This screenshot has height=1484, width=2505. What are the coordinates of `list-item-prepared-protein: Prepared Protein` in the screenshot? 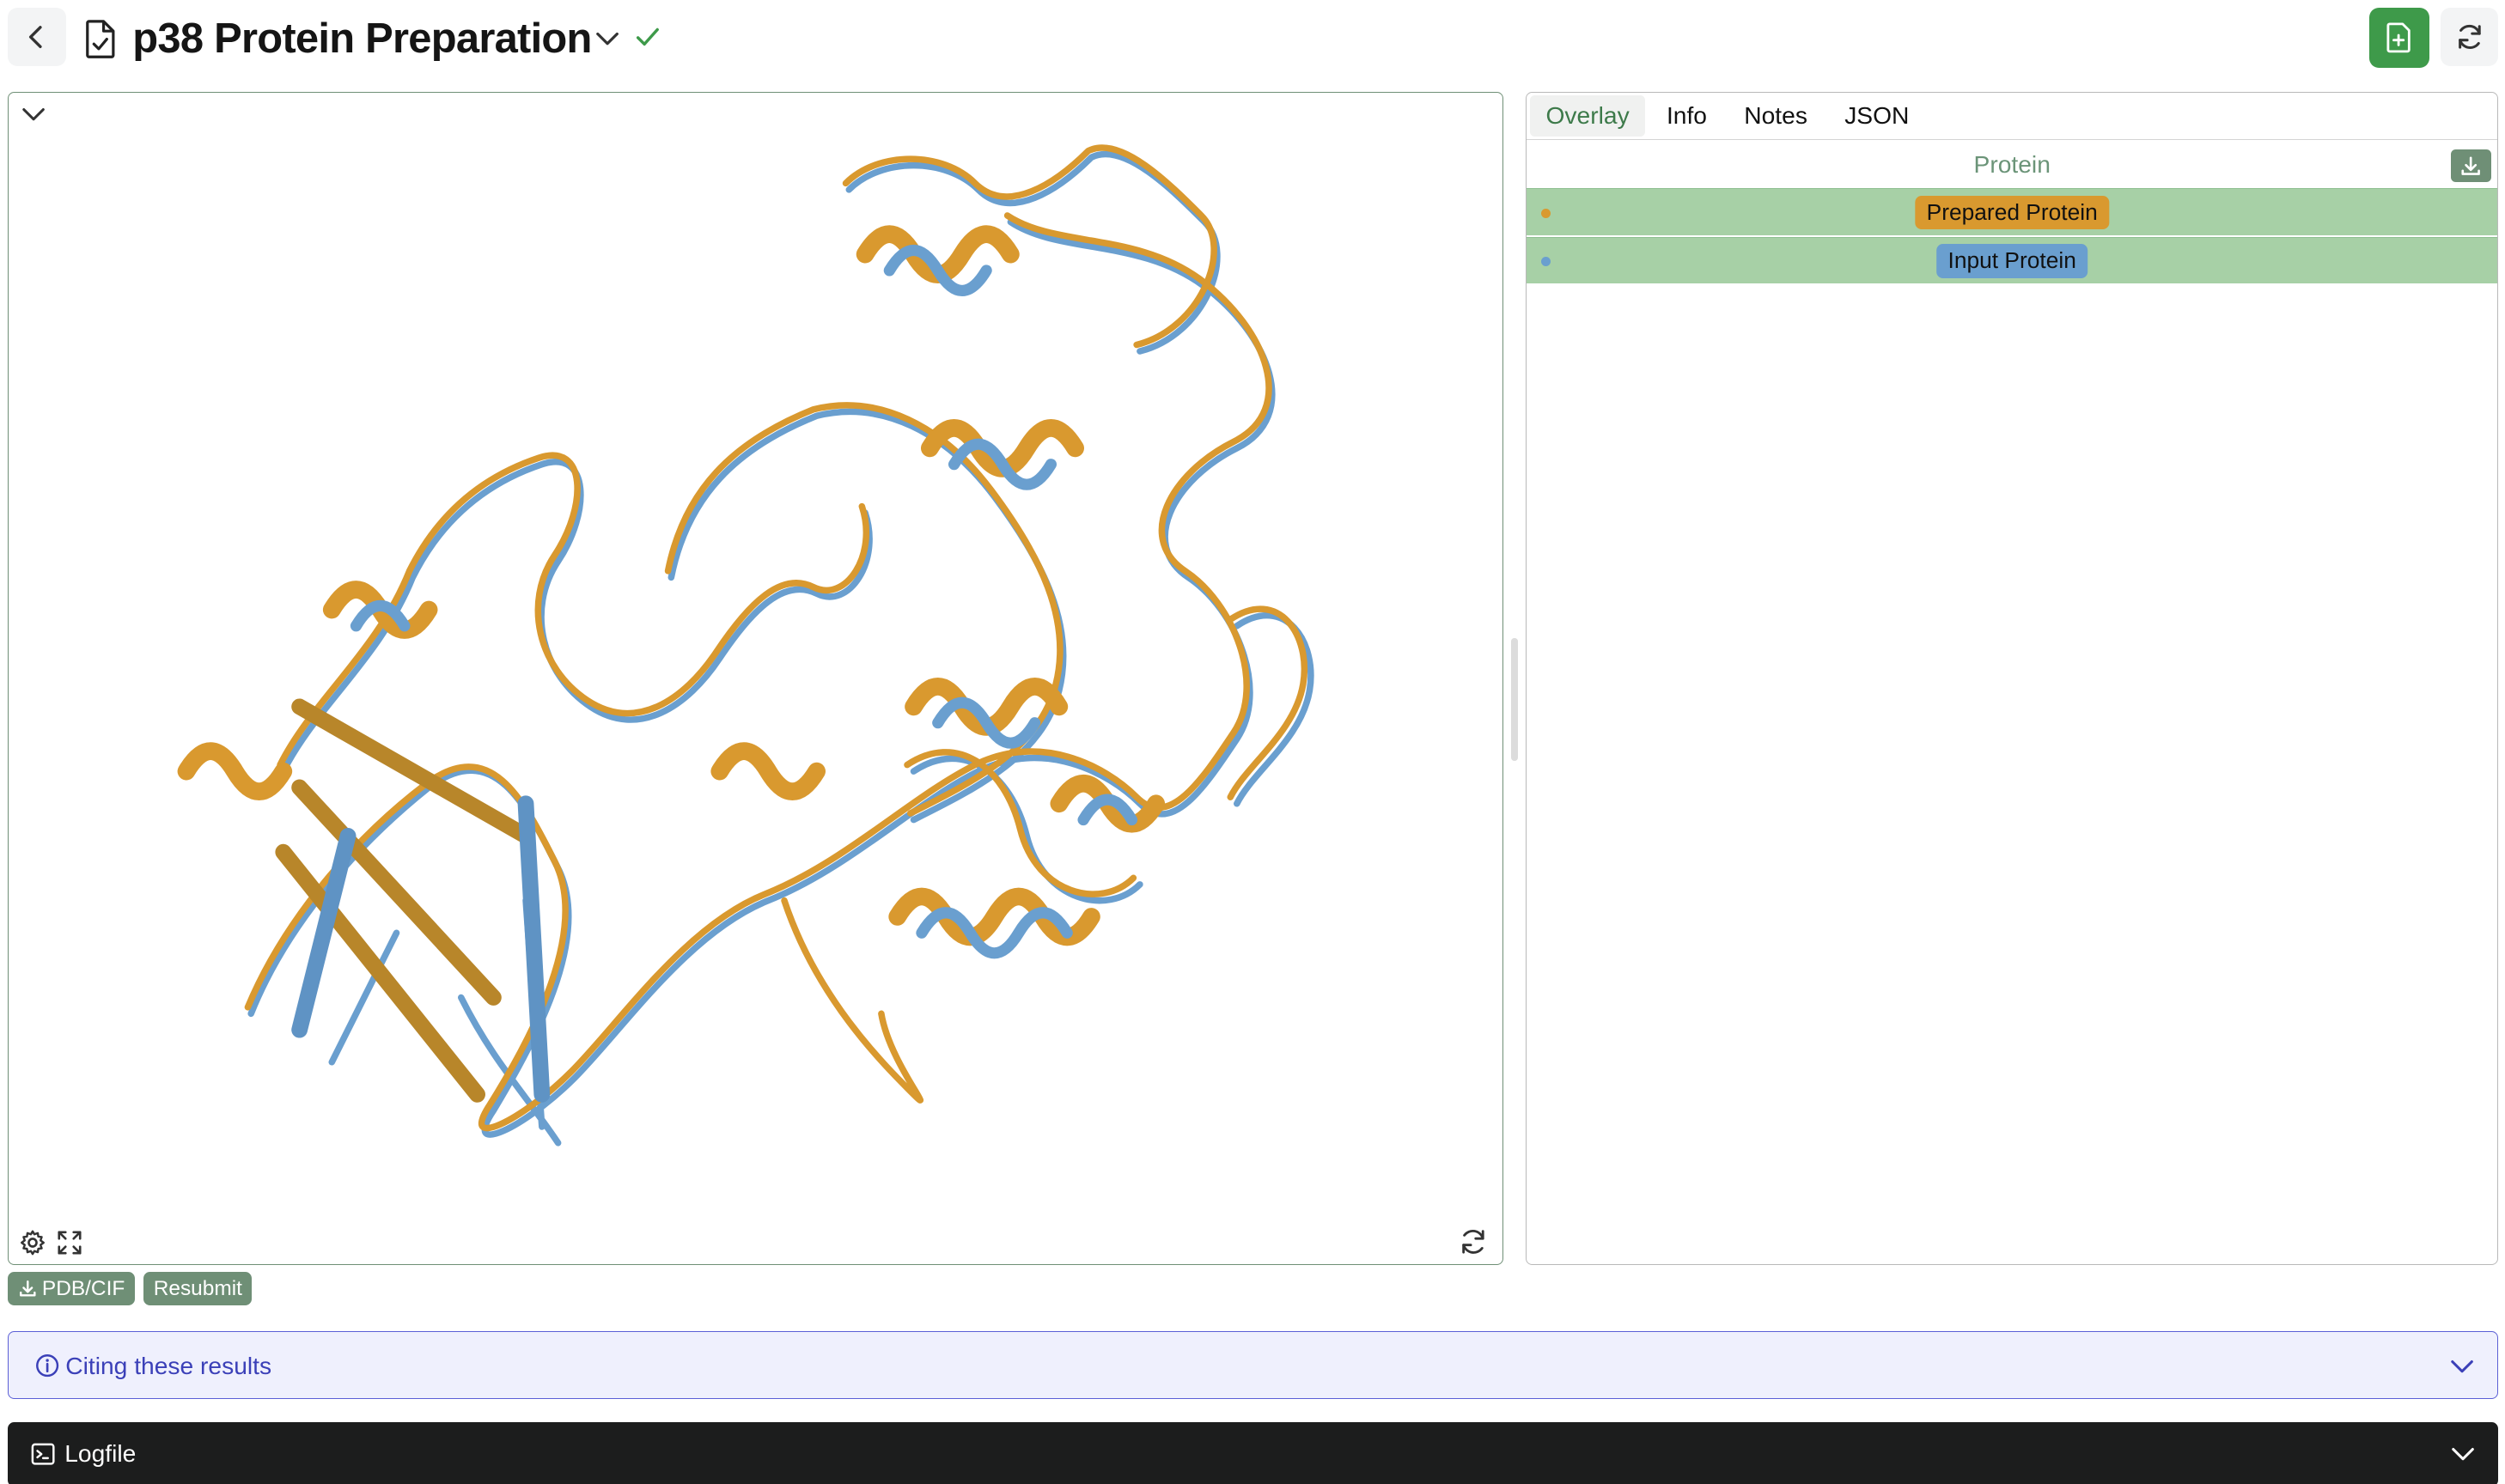 It's located at (2012, 211).